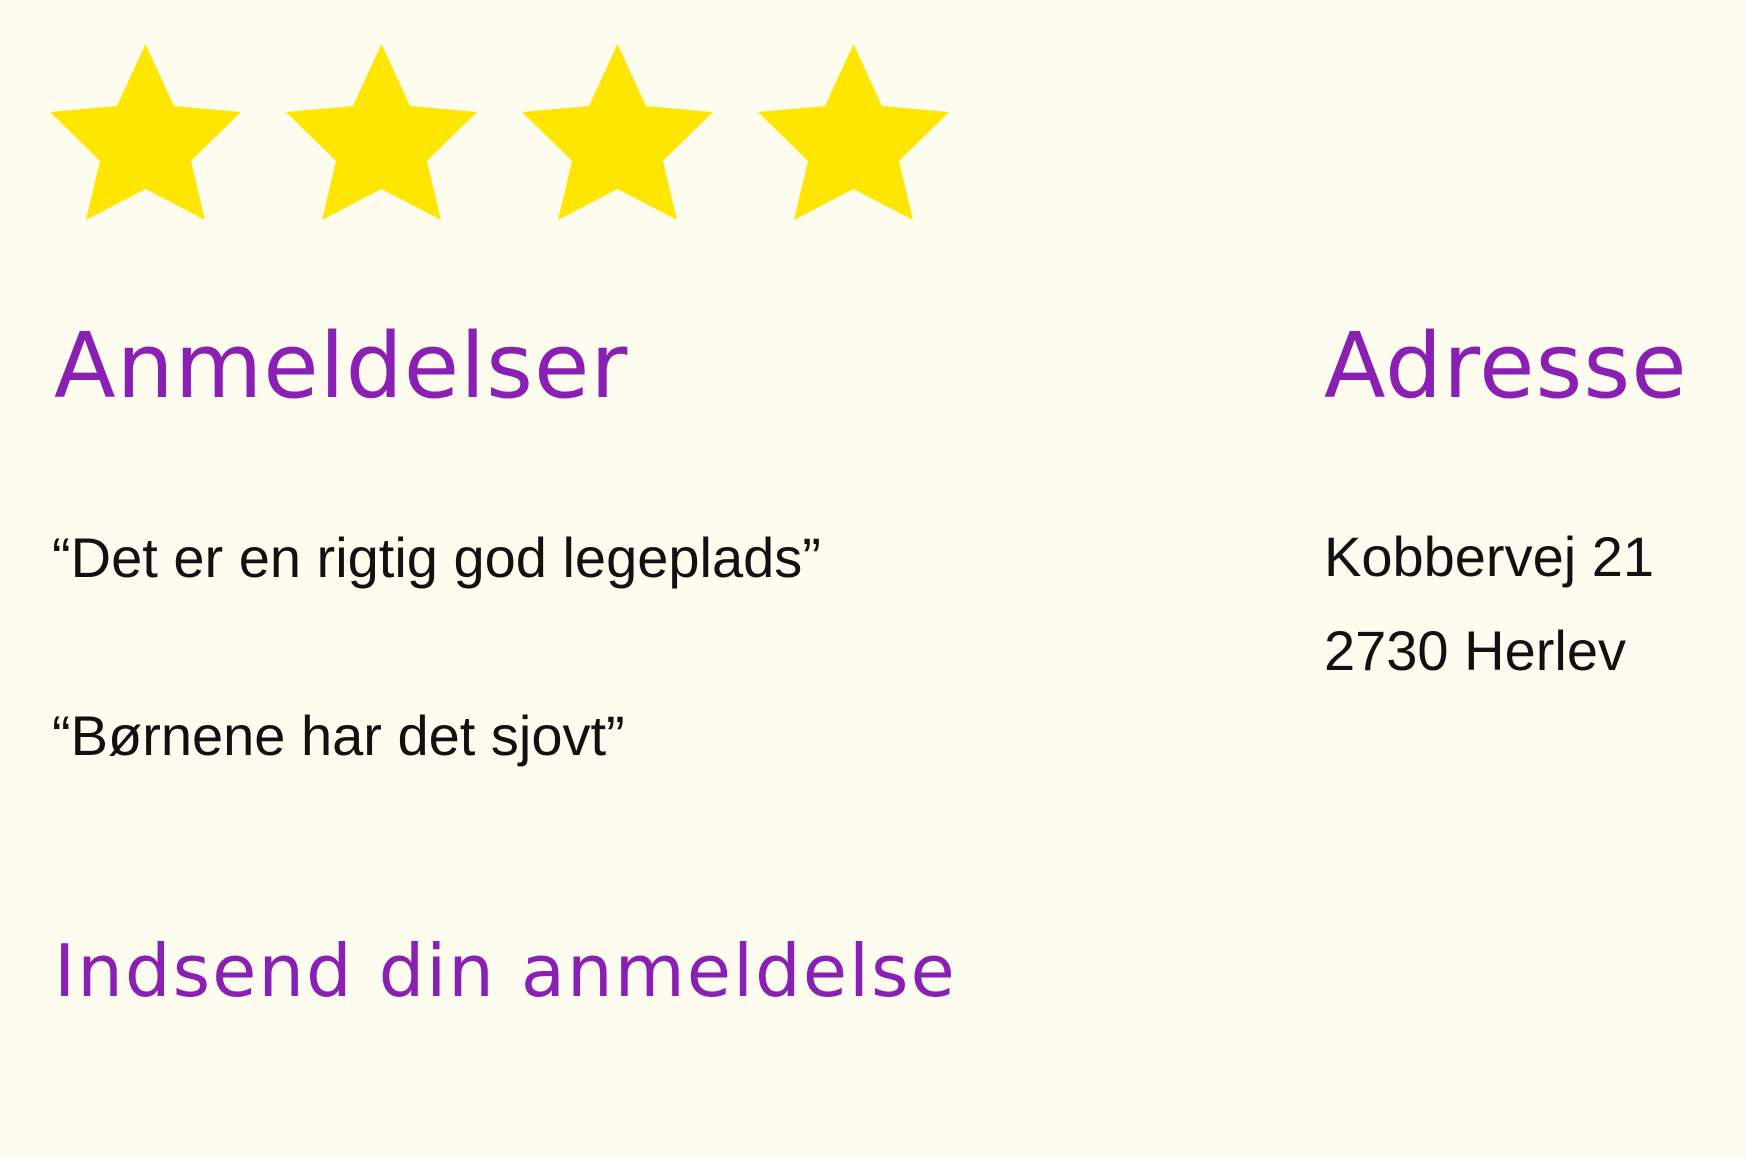 The image size is (1746, 1159). Describe the element at coordinates (505, 971) in the screenshot. I see `submit-review-link: Indsend din anmeldelse` at that location.